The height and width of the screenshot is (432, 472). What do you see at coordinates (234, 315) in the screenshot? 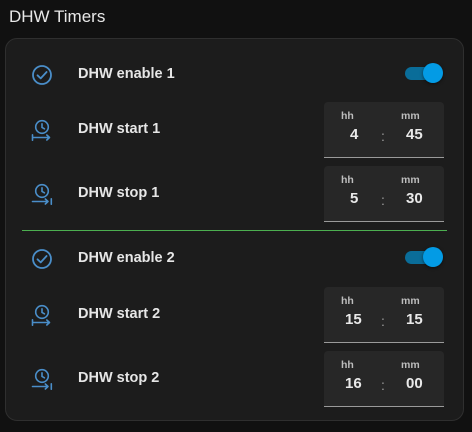
I see `dhw-start-2-row: DHW start 2 hh mm 15 : 15` at bounding box center [234, 315].